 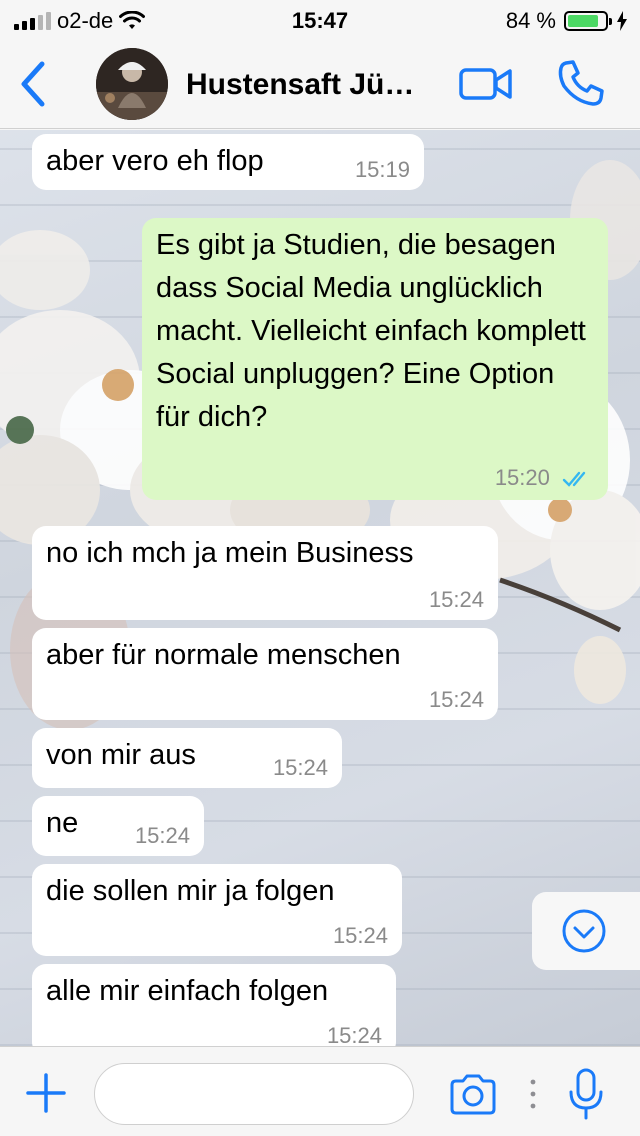 What do you see at coordinates (486, 84) in the screenshot?
I see `video-call-icon` at bounding box center [486, 84].